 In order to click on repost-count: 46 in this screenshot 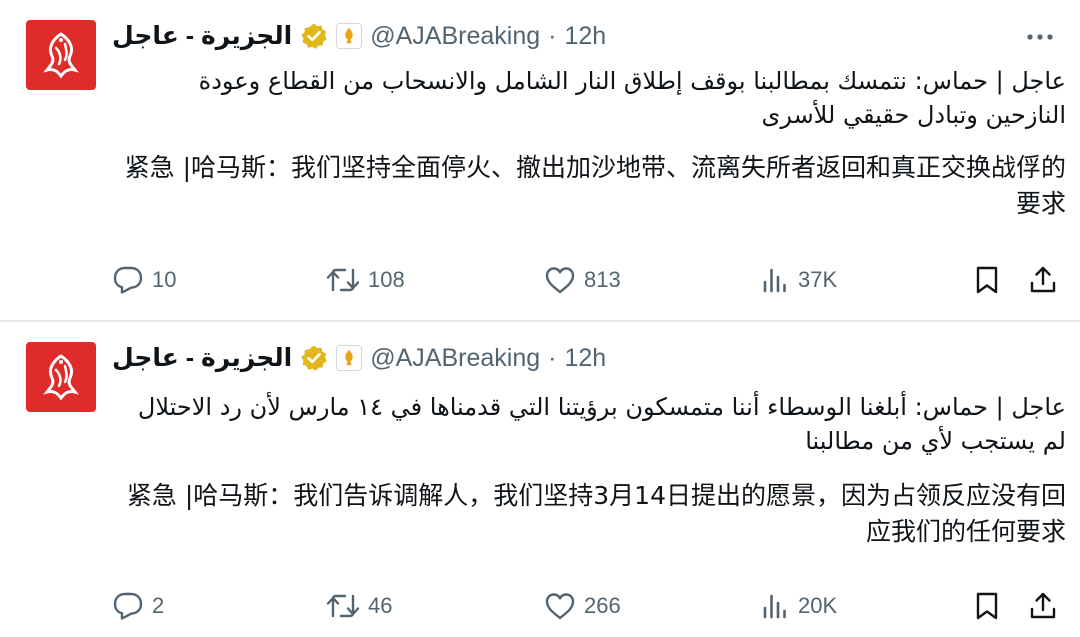, I will do `click(380, 605)`.